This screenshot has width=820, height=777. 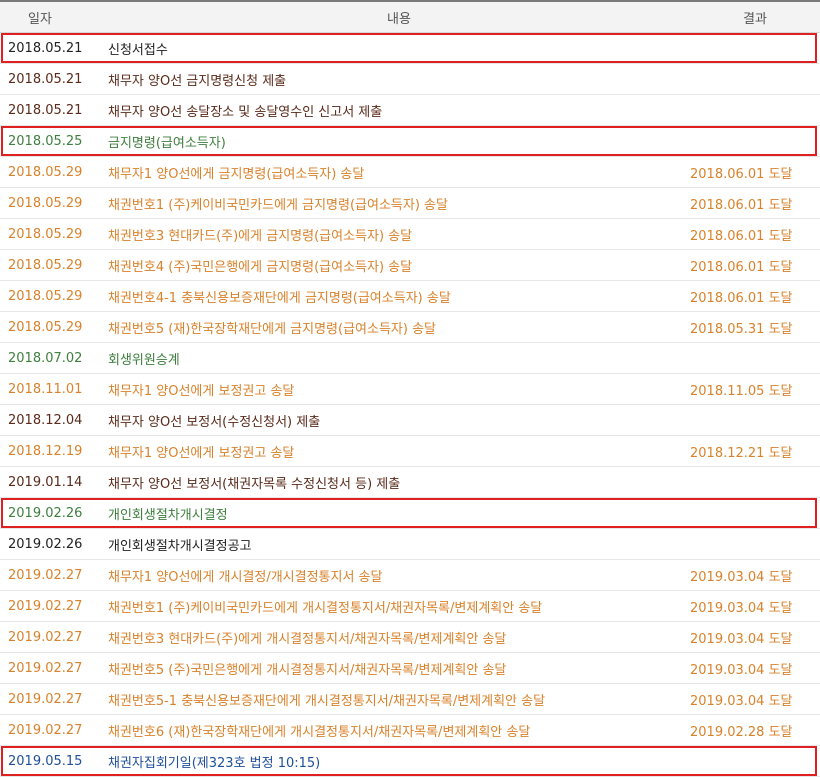 I want to click on header-row: 일자 내용 결과, so click(x=410, y=16).